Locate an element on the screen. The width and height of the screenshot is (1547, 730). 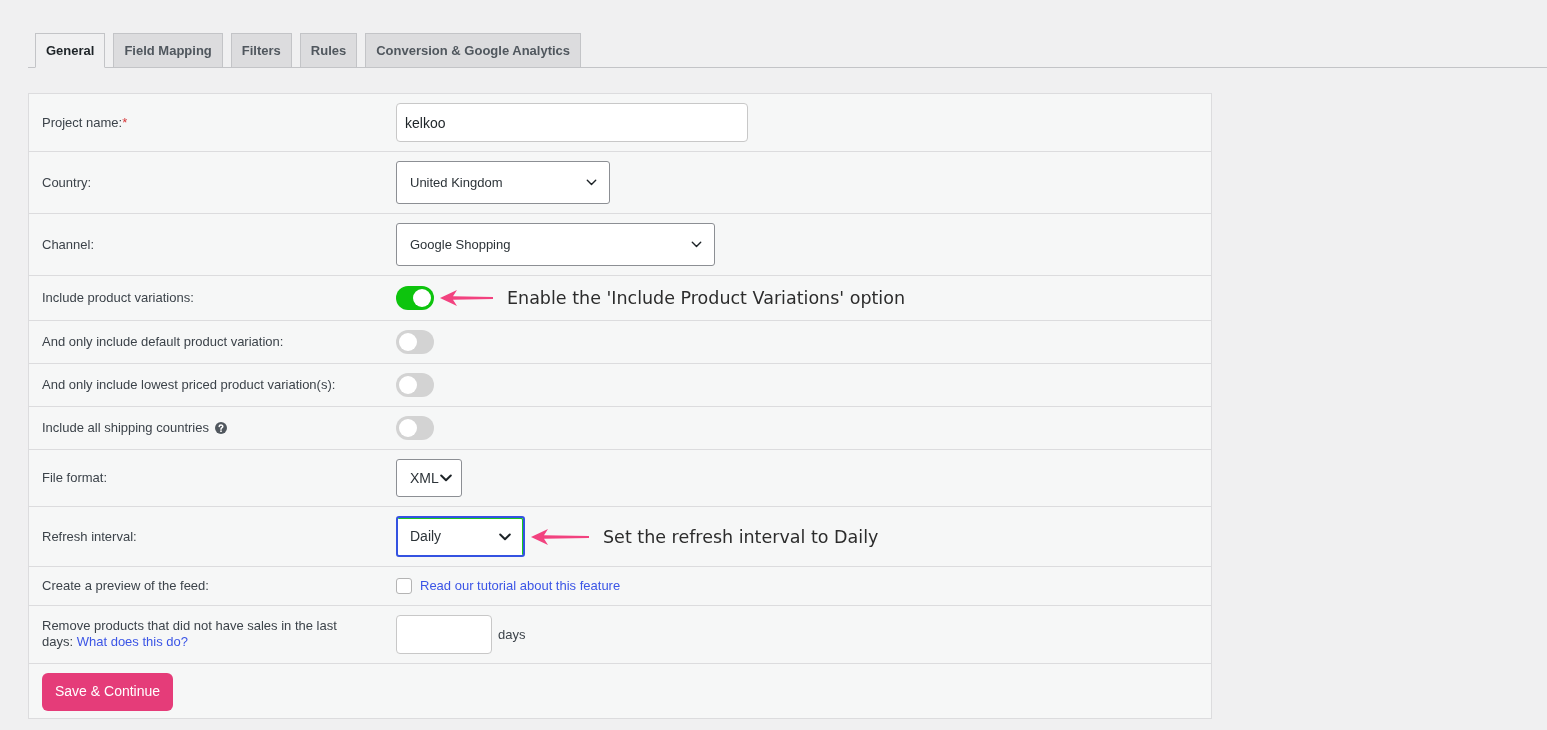
tab: Filters is located at coordinates (261, 50).